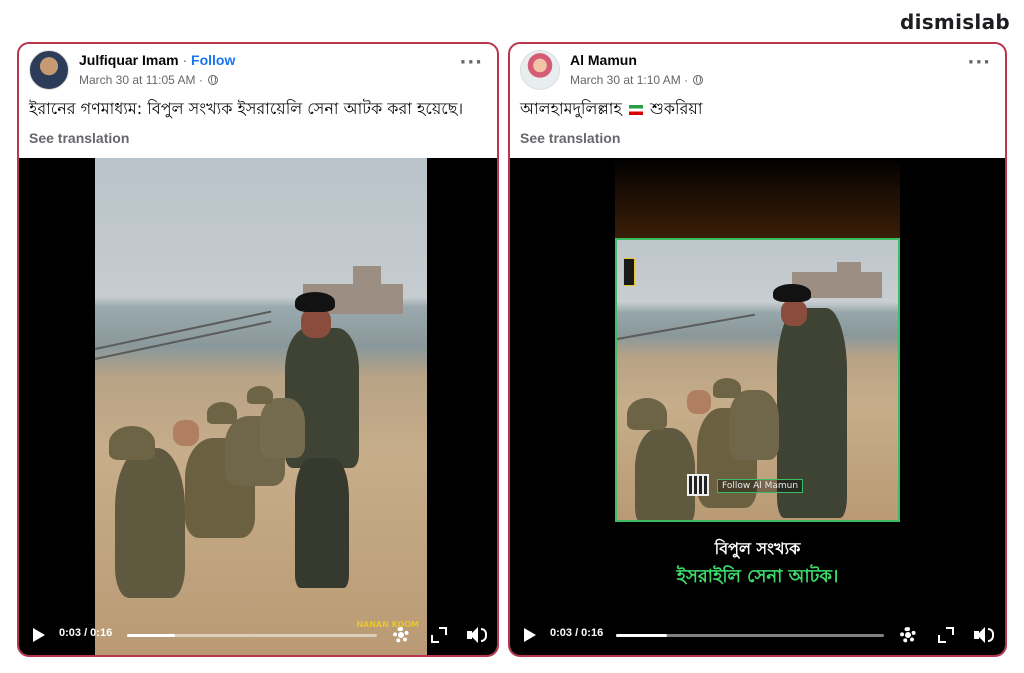  What do you see at coordinates (571, 108) in the screenshot?
I see `post-text-part: আলহামদুলিল্লাহ` at bounding box center [571, 108].